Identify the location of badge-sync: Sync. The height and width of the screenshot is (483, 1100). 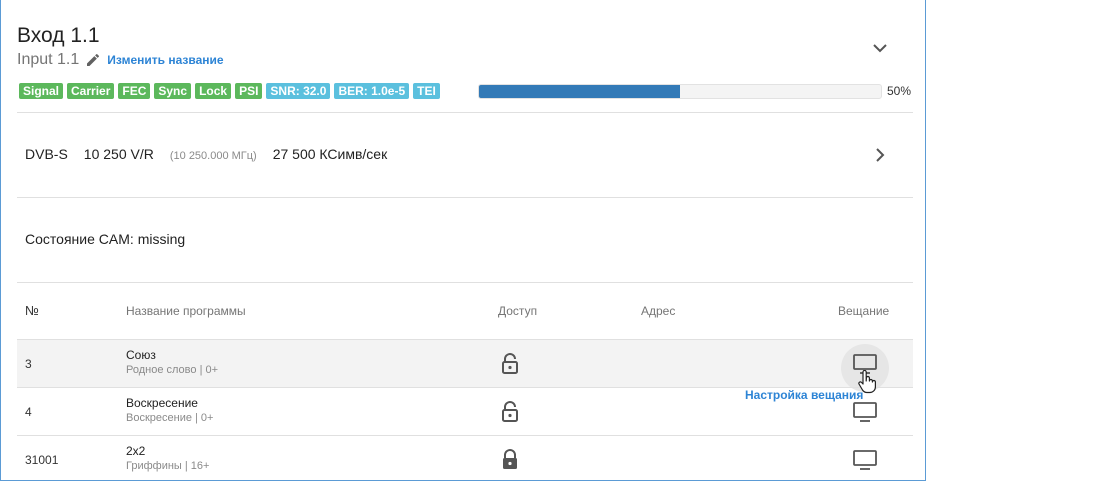
(173, 91).